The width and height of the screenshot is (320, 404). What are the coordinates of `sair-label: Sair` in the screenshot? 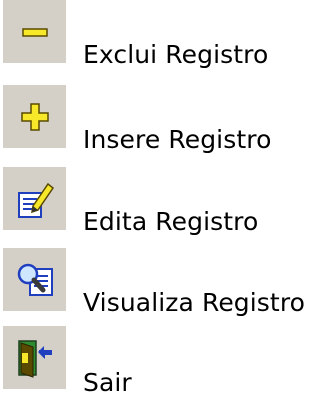 It's located at (107, 382).